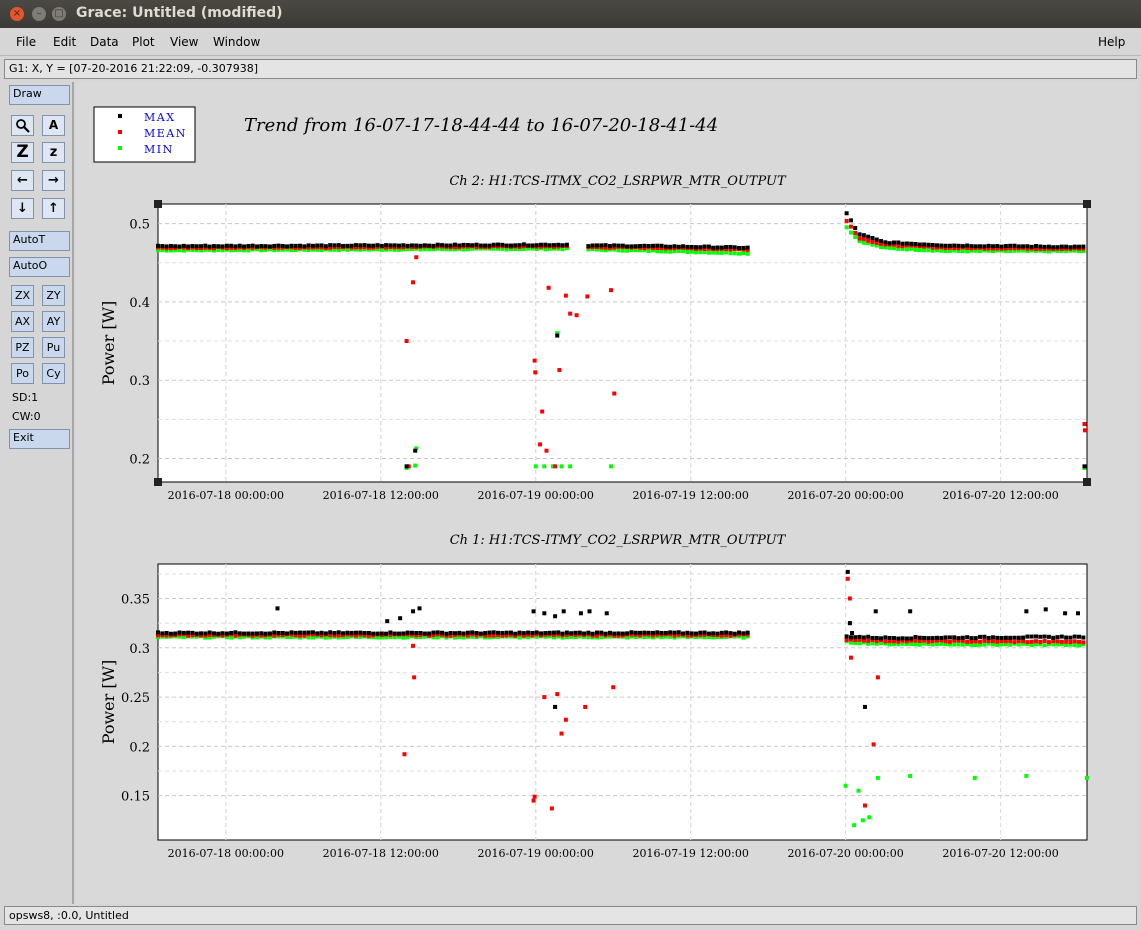  I want to click on menu-view: View, so click(184, 42).